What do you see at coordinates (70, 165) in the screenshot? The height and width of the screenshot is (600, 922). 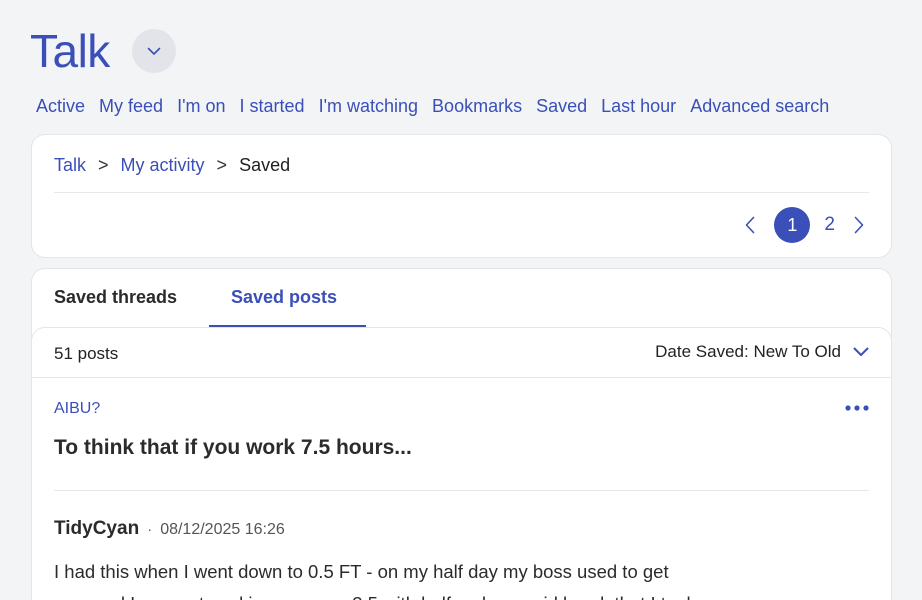 I see `breadcrumb-talk: Talk` at bounding box center [70, 165].